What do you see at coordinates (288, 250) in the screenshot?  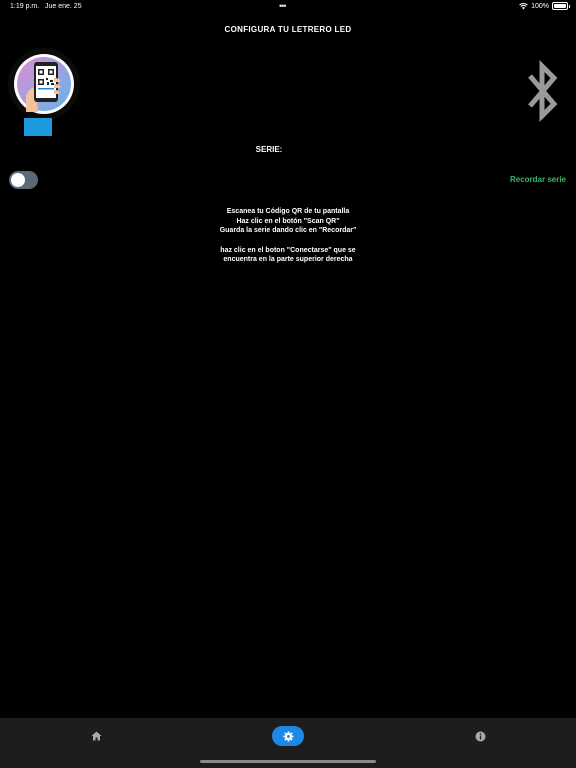 I see `instruction-line: haz clic en el boton "Conectarse" que se` at bounding box center [288, 250].